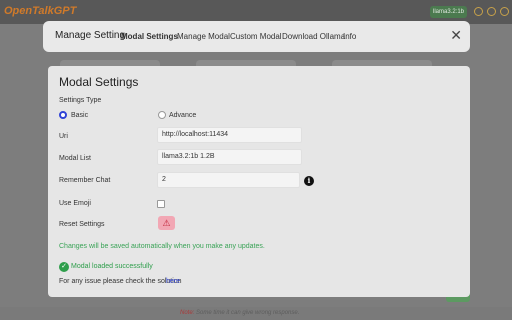  Describe the element at coordinates (40, 11) in the screenshot. I see `app-logo: OpenTalkGPT` at that location.